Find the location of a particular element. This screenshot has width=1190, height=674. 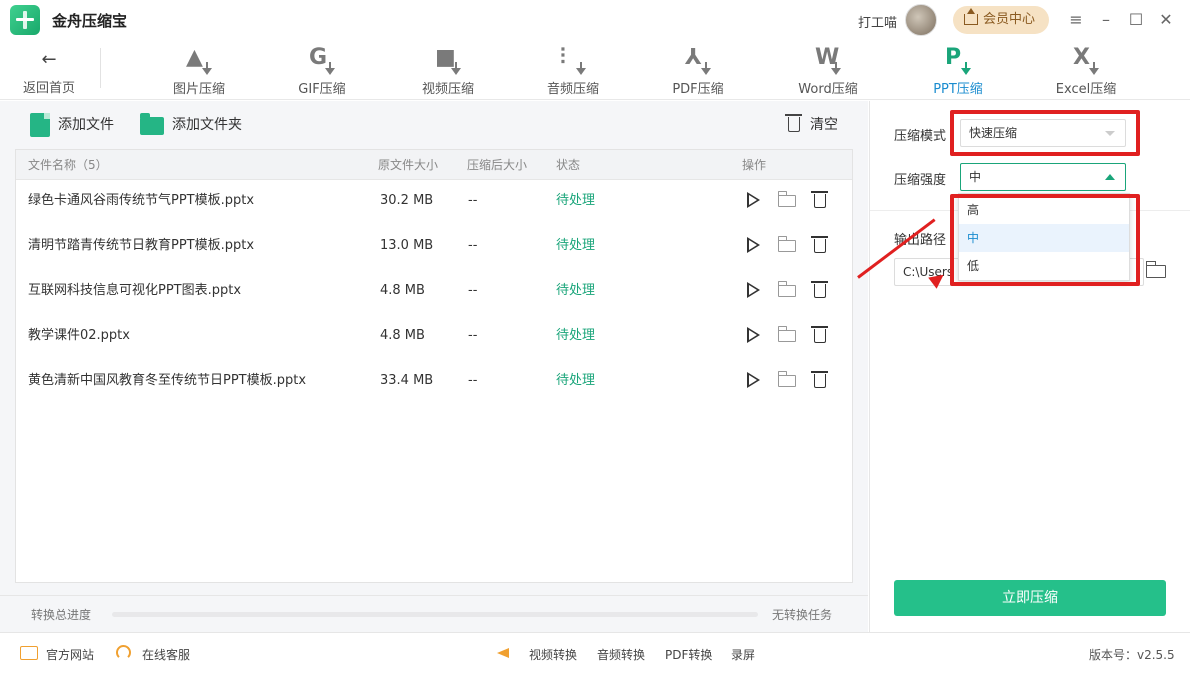

maximize-icon: ☐ is located at coordinates (1136, 20).